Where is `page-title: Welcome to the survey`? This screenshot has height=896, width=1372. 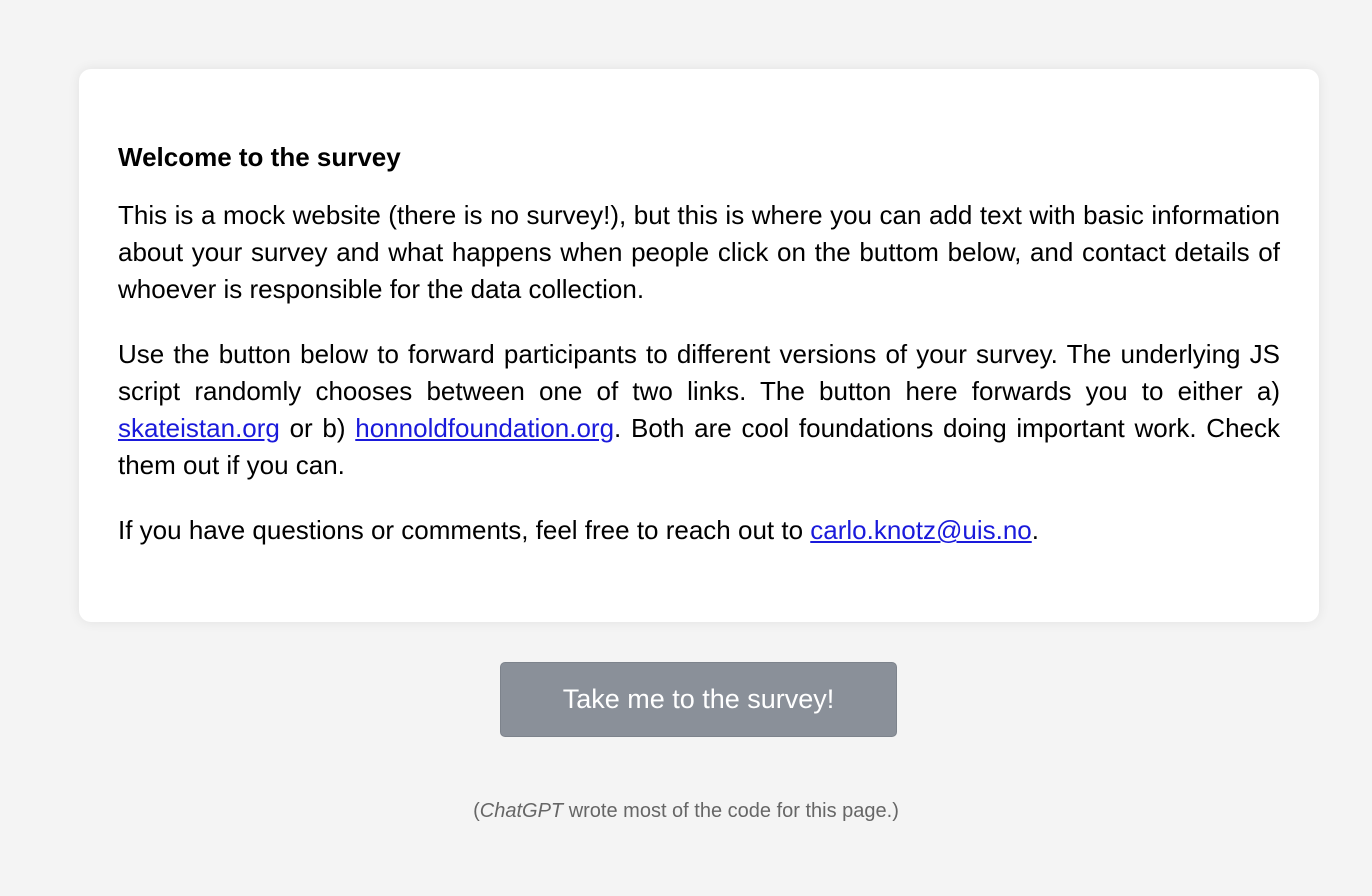 page-title: Welcome to the survey is located at coordinates (259, 157).